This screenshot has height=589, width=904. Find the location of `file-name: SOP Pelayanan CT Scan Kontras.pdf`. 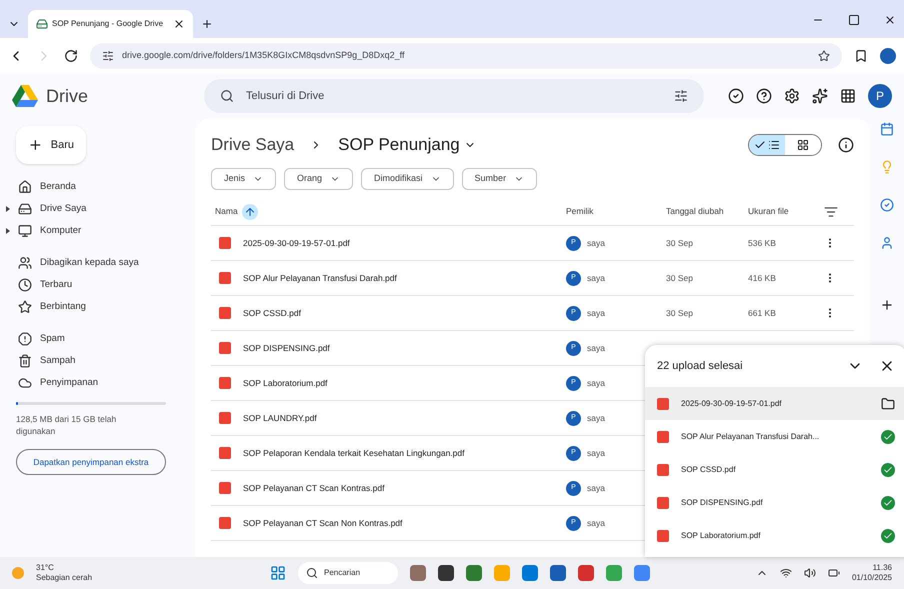

file-name: SOP Pelayanan CT Scan Kontras.pdf is located at coordinates (313, 488).